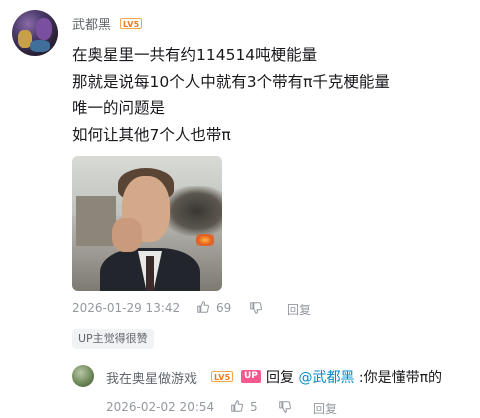 This screenshot has width=480, height=418. I want to click on commenter-avatar, so click(35, 33).